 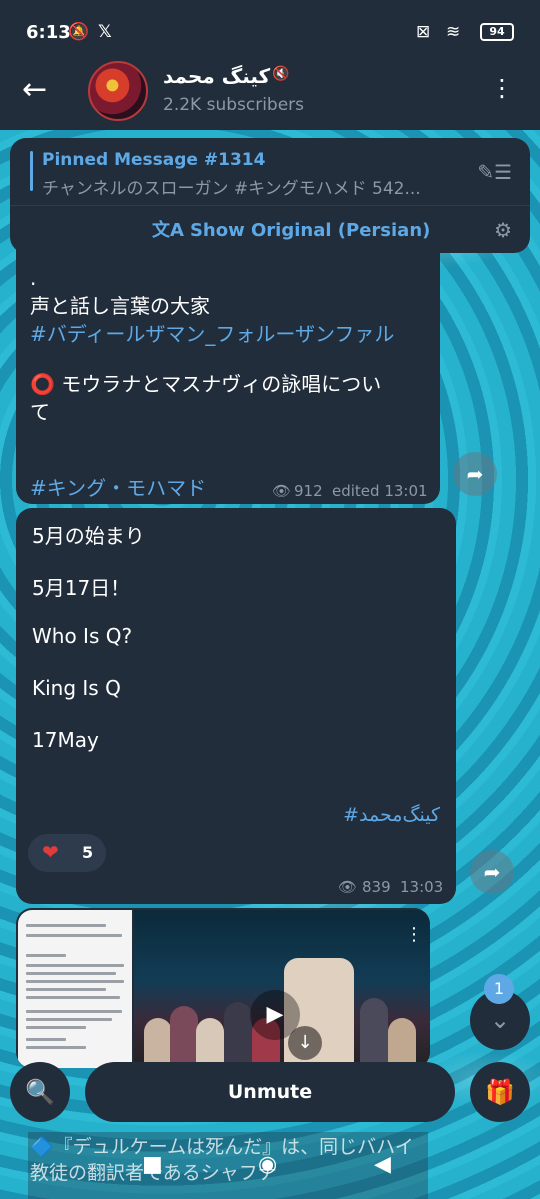 What do you see at coordinates (282, 989) in the screenshot?
I see `video-thumbnail` at bounding box center [282, 989].